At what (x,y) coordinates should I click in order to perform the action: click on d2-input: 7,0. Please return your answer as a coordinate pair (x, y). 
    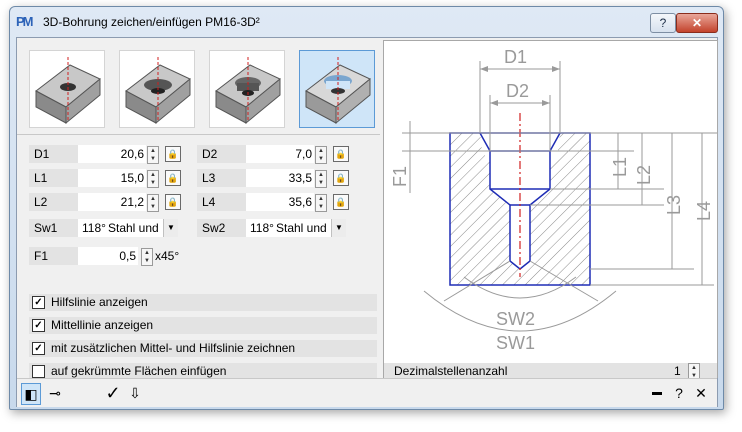
    Looking at the image, I should click on (280, 154).